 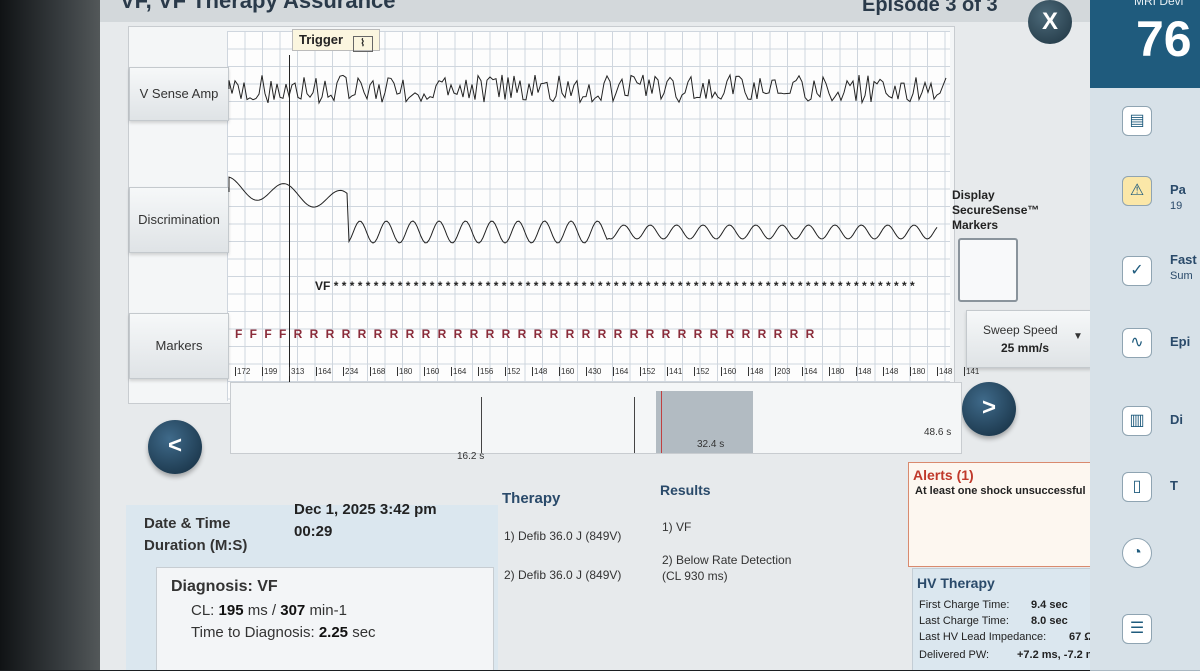 I want to click on hv-row-value: 9.4 sec, so click(x=1049, y=605).